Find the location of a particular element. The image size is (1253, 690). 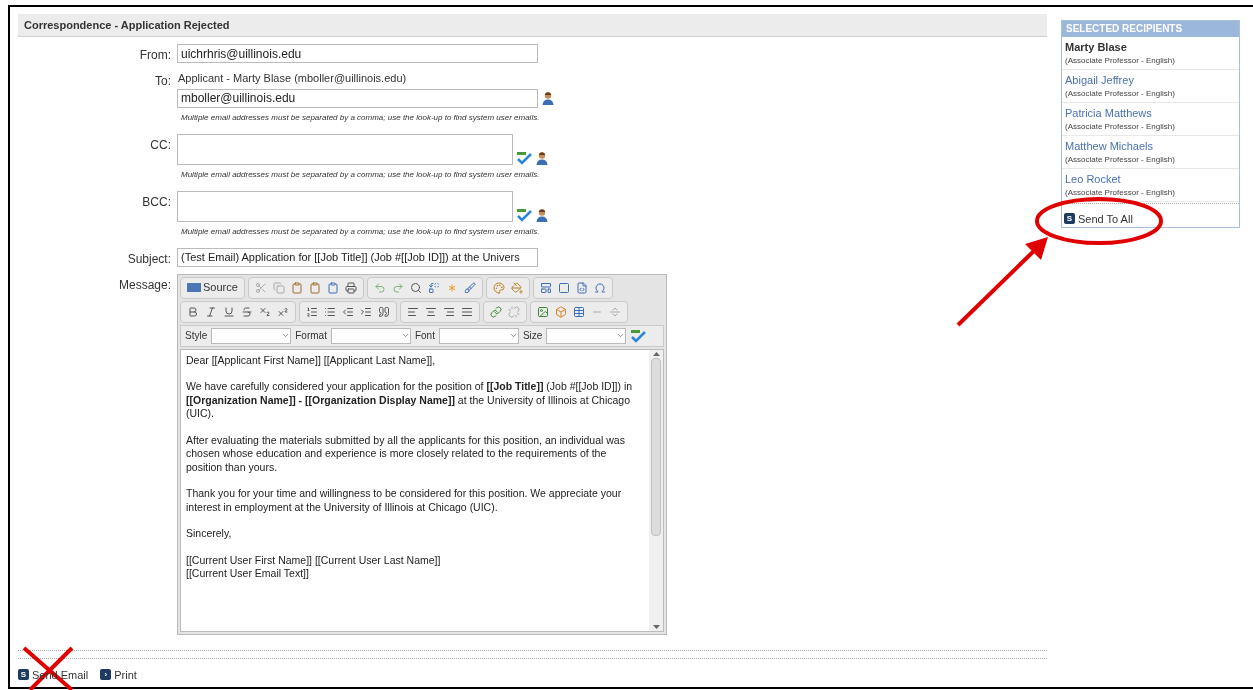

to-recipient: Applicant - Marty Blase (mboller@uillinois.edu) is located at coordinates (293, 78).